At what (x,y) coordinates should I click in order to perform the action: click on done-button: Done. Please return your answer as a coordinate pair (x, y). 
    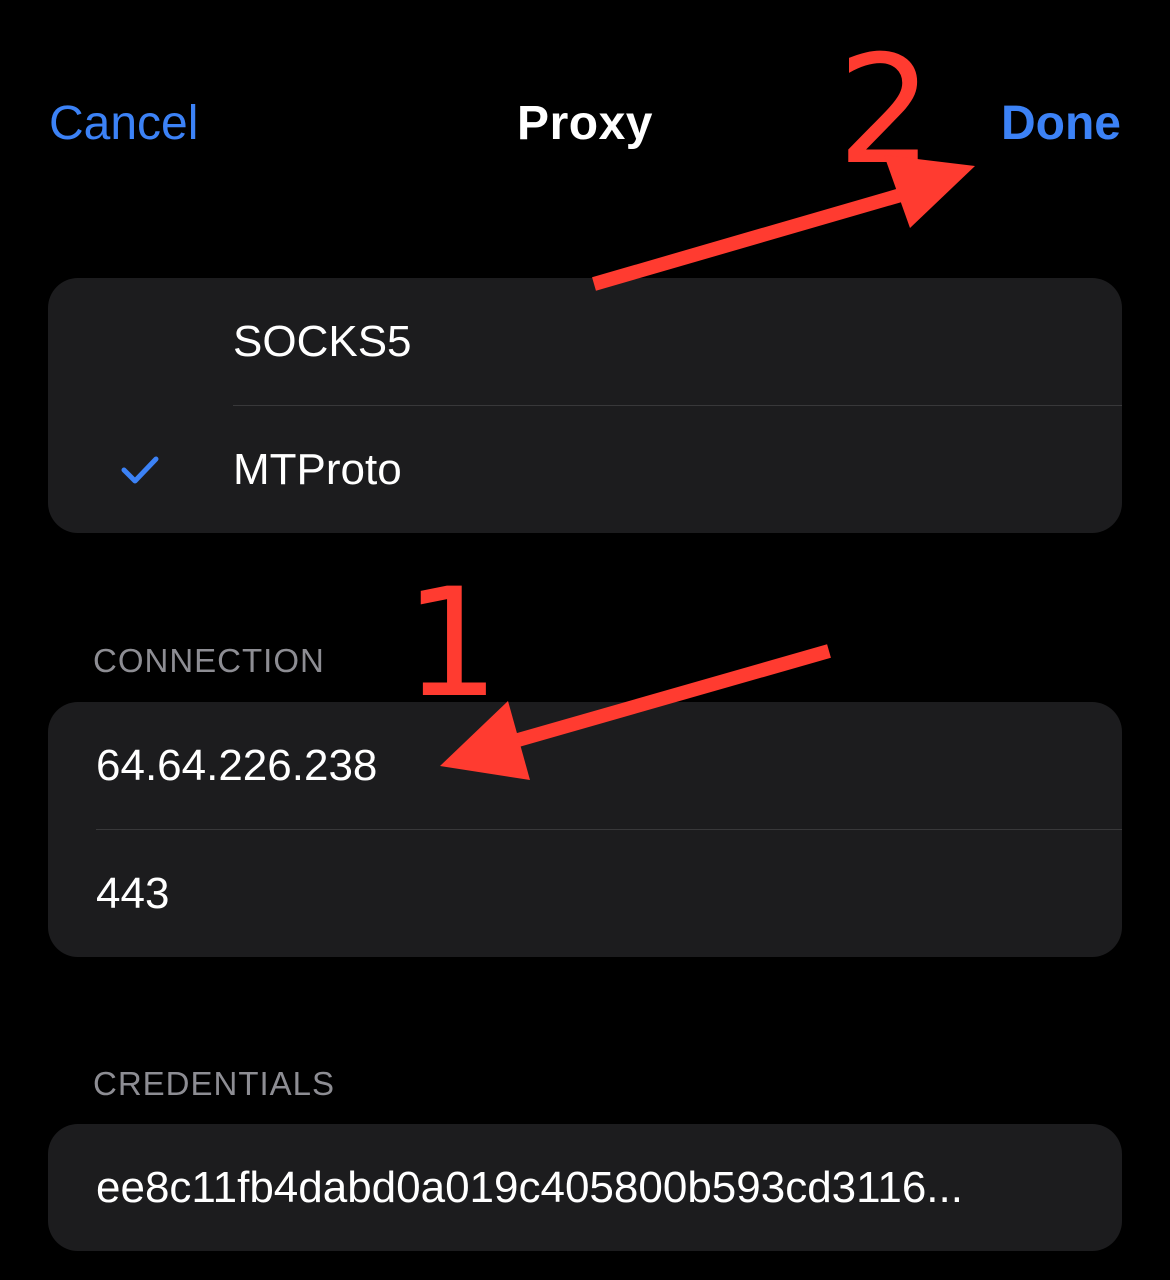
    Looking at the image, I should click on (1061, 124).